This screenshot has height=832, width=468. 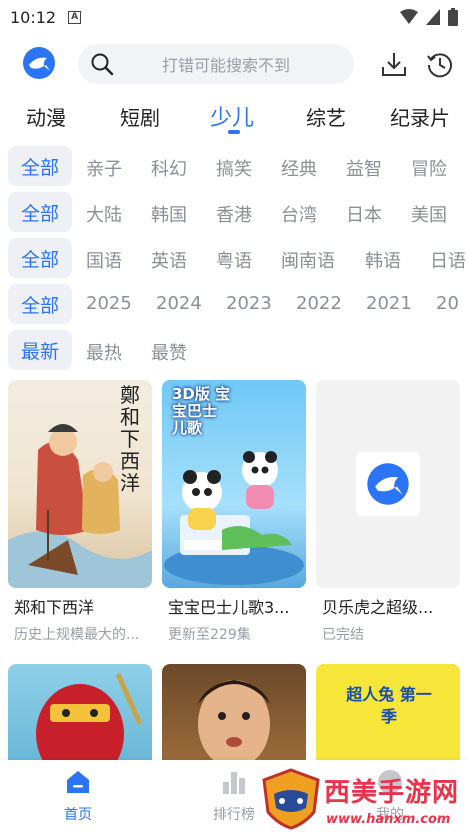 I want to click on watermark-url: www.hanxm.com, so click(x=388, y=819).